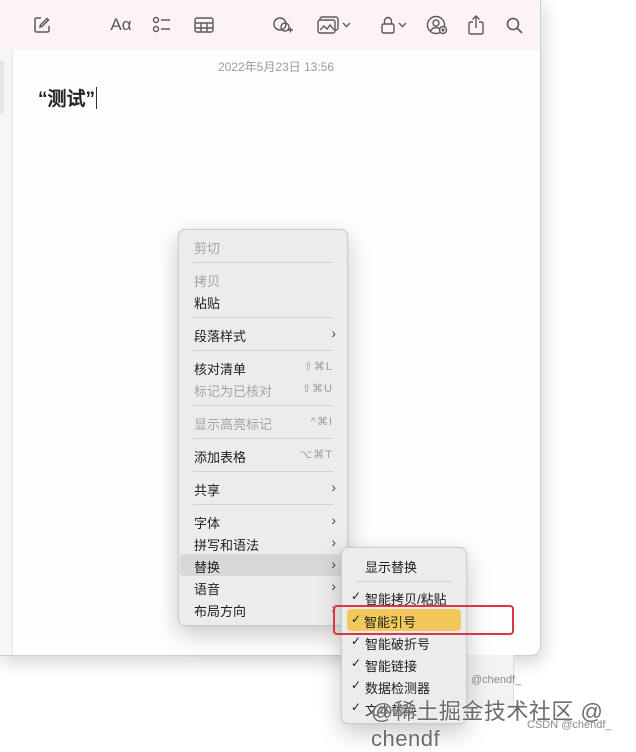  What do you see at coordinates (263, 587) in the screenshot?
I see `menu-item-speech: 语音 ›` at bounding box center [263, 587].